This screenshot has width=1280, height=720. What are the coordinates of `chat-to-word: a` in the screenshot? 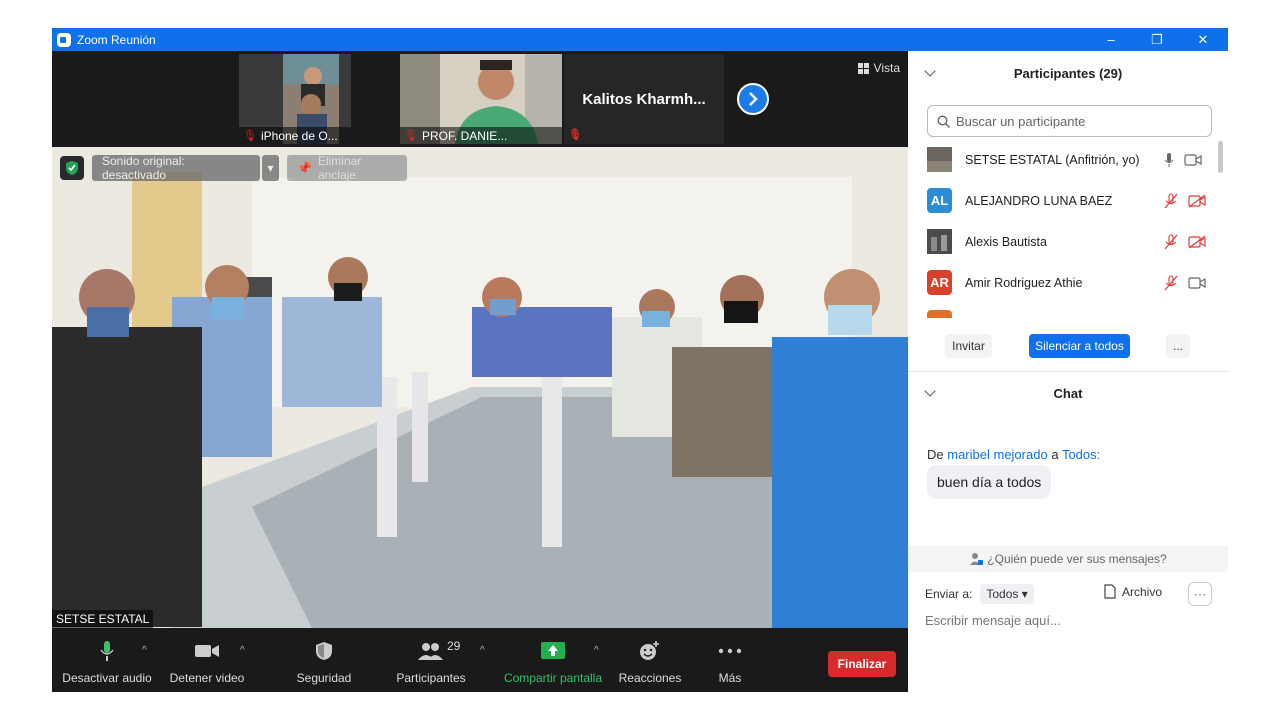 It's located at (1055, 454).